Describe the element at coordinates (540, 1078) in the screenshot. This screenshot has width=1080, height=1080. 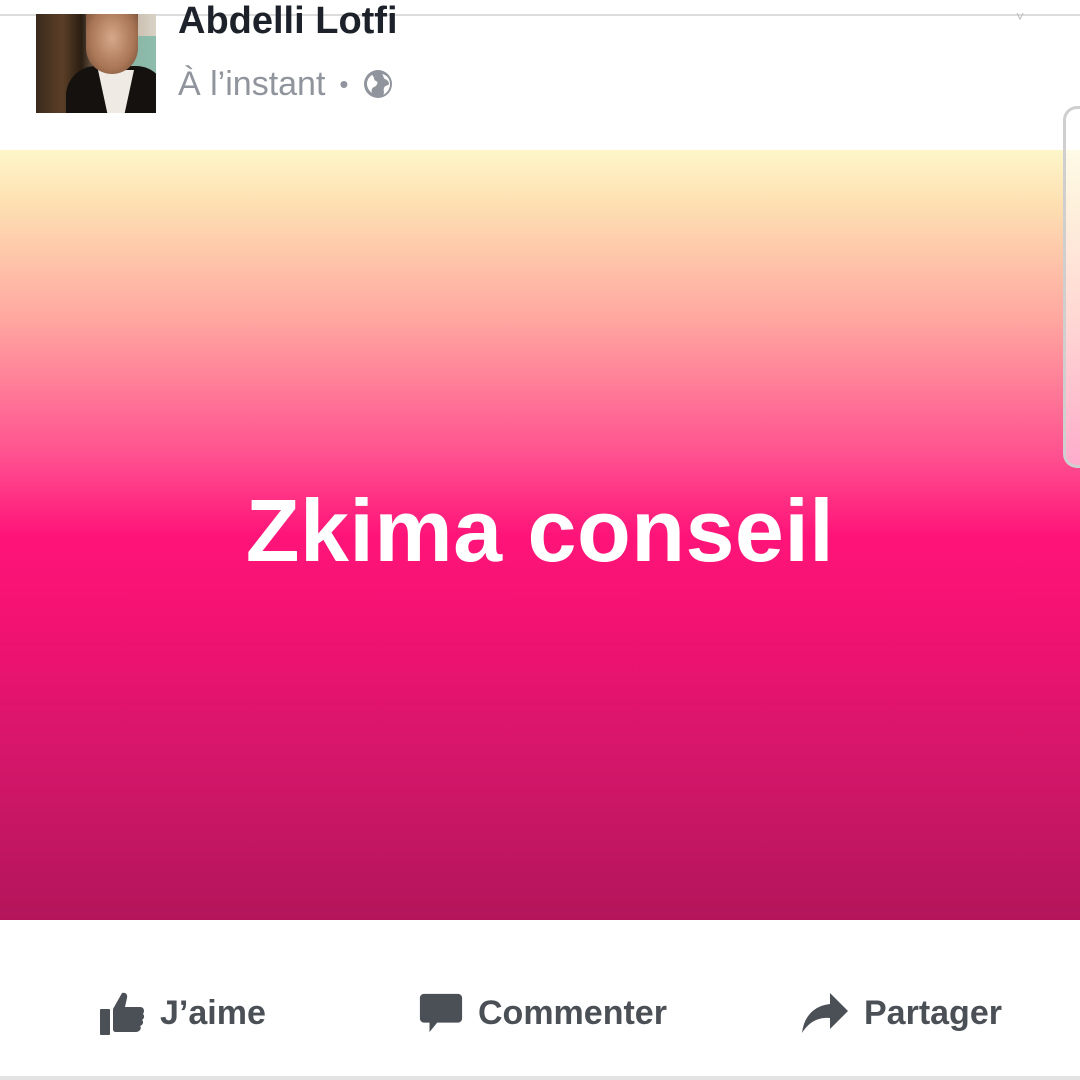
I see `bottom-divider` at that location.